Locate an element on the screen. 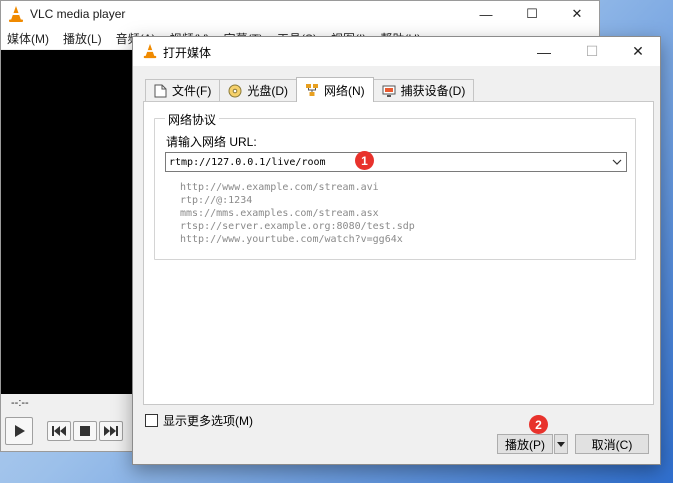 The width and height of the screenshot is (673, 483). tab-disc: 光盘(D) is located at coordinates (258, 90).